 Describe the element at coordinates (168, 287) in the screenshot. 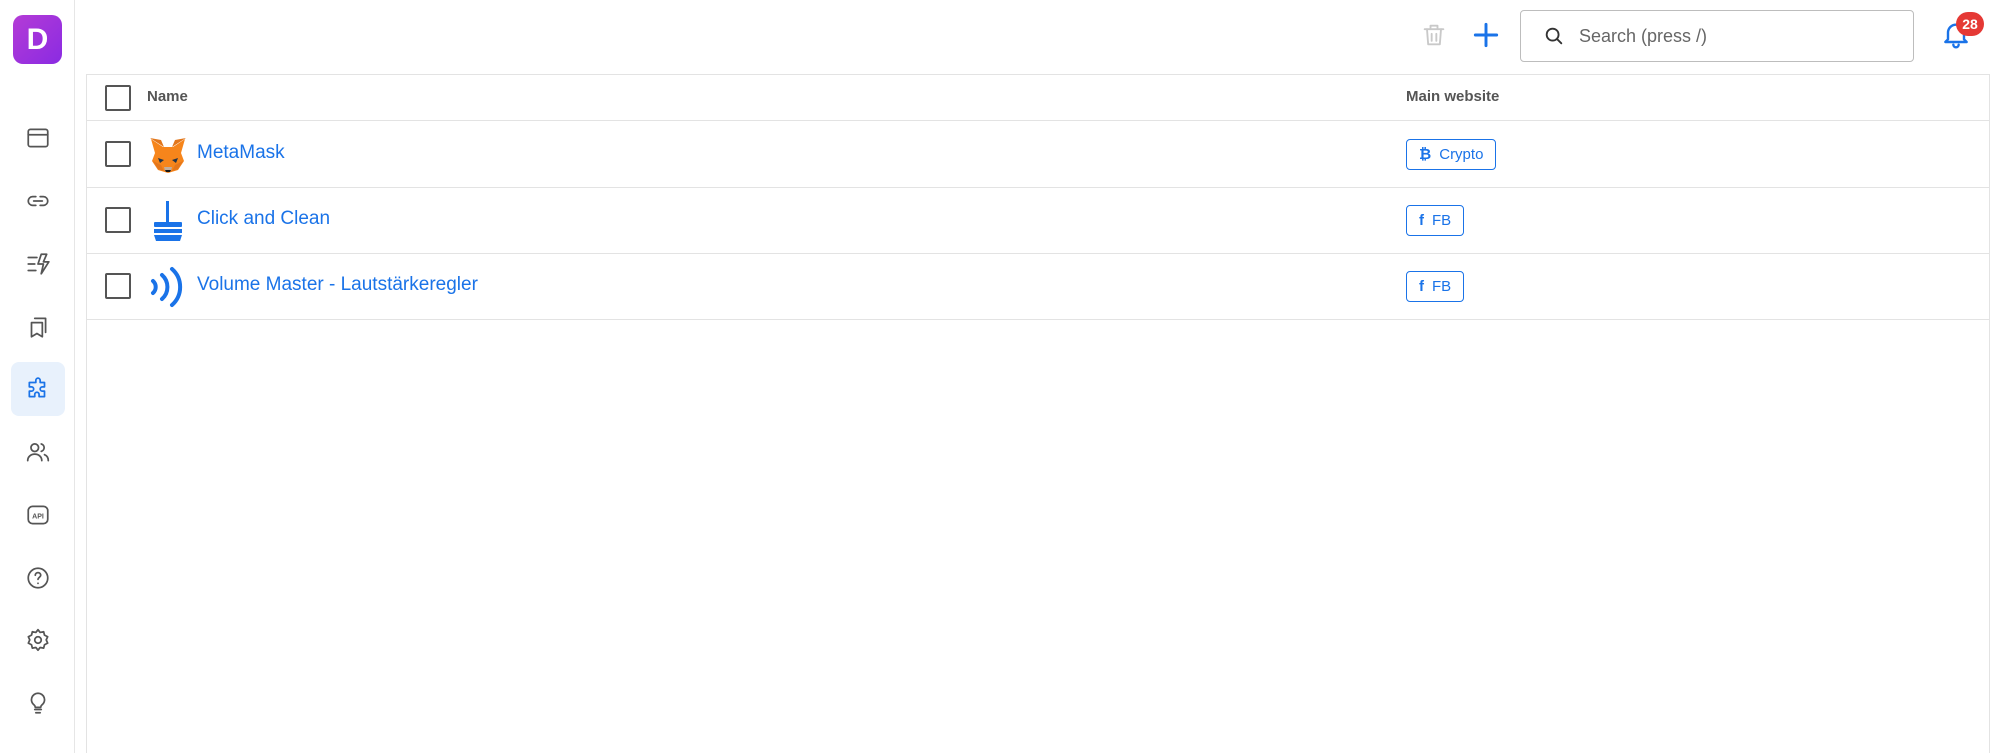

I see `volume-waves-icon` at that location.